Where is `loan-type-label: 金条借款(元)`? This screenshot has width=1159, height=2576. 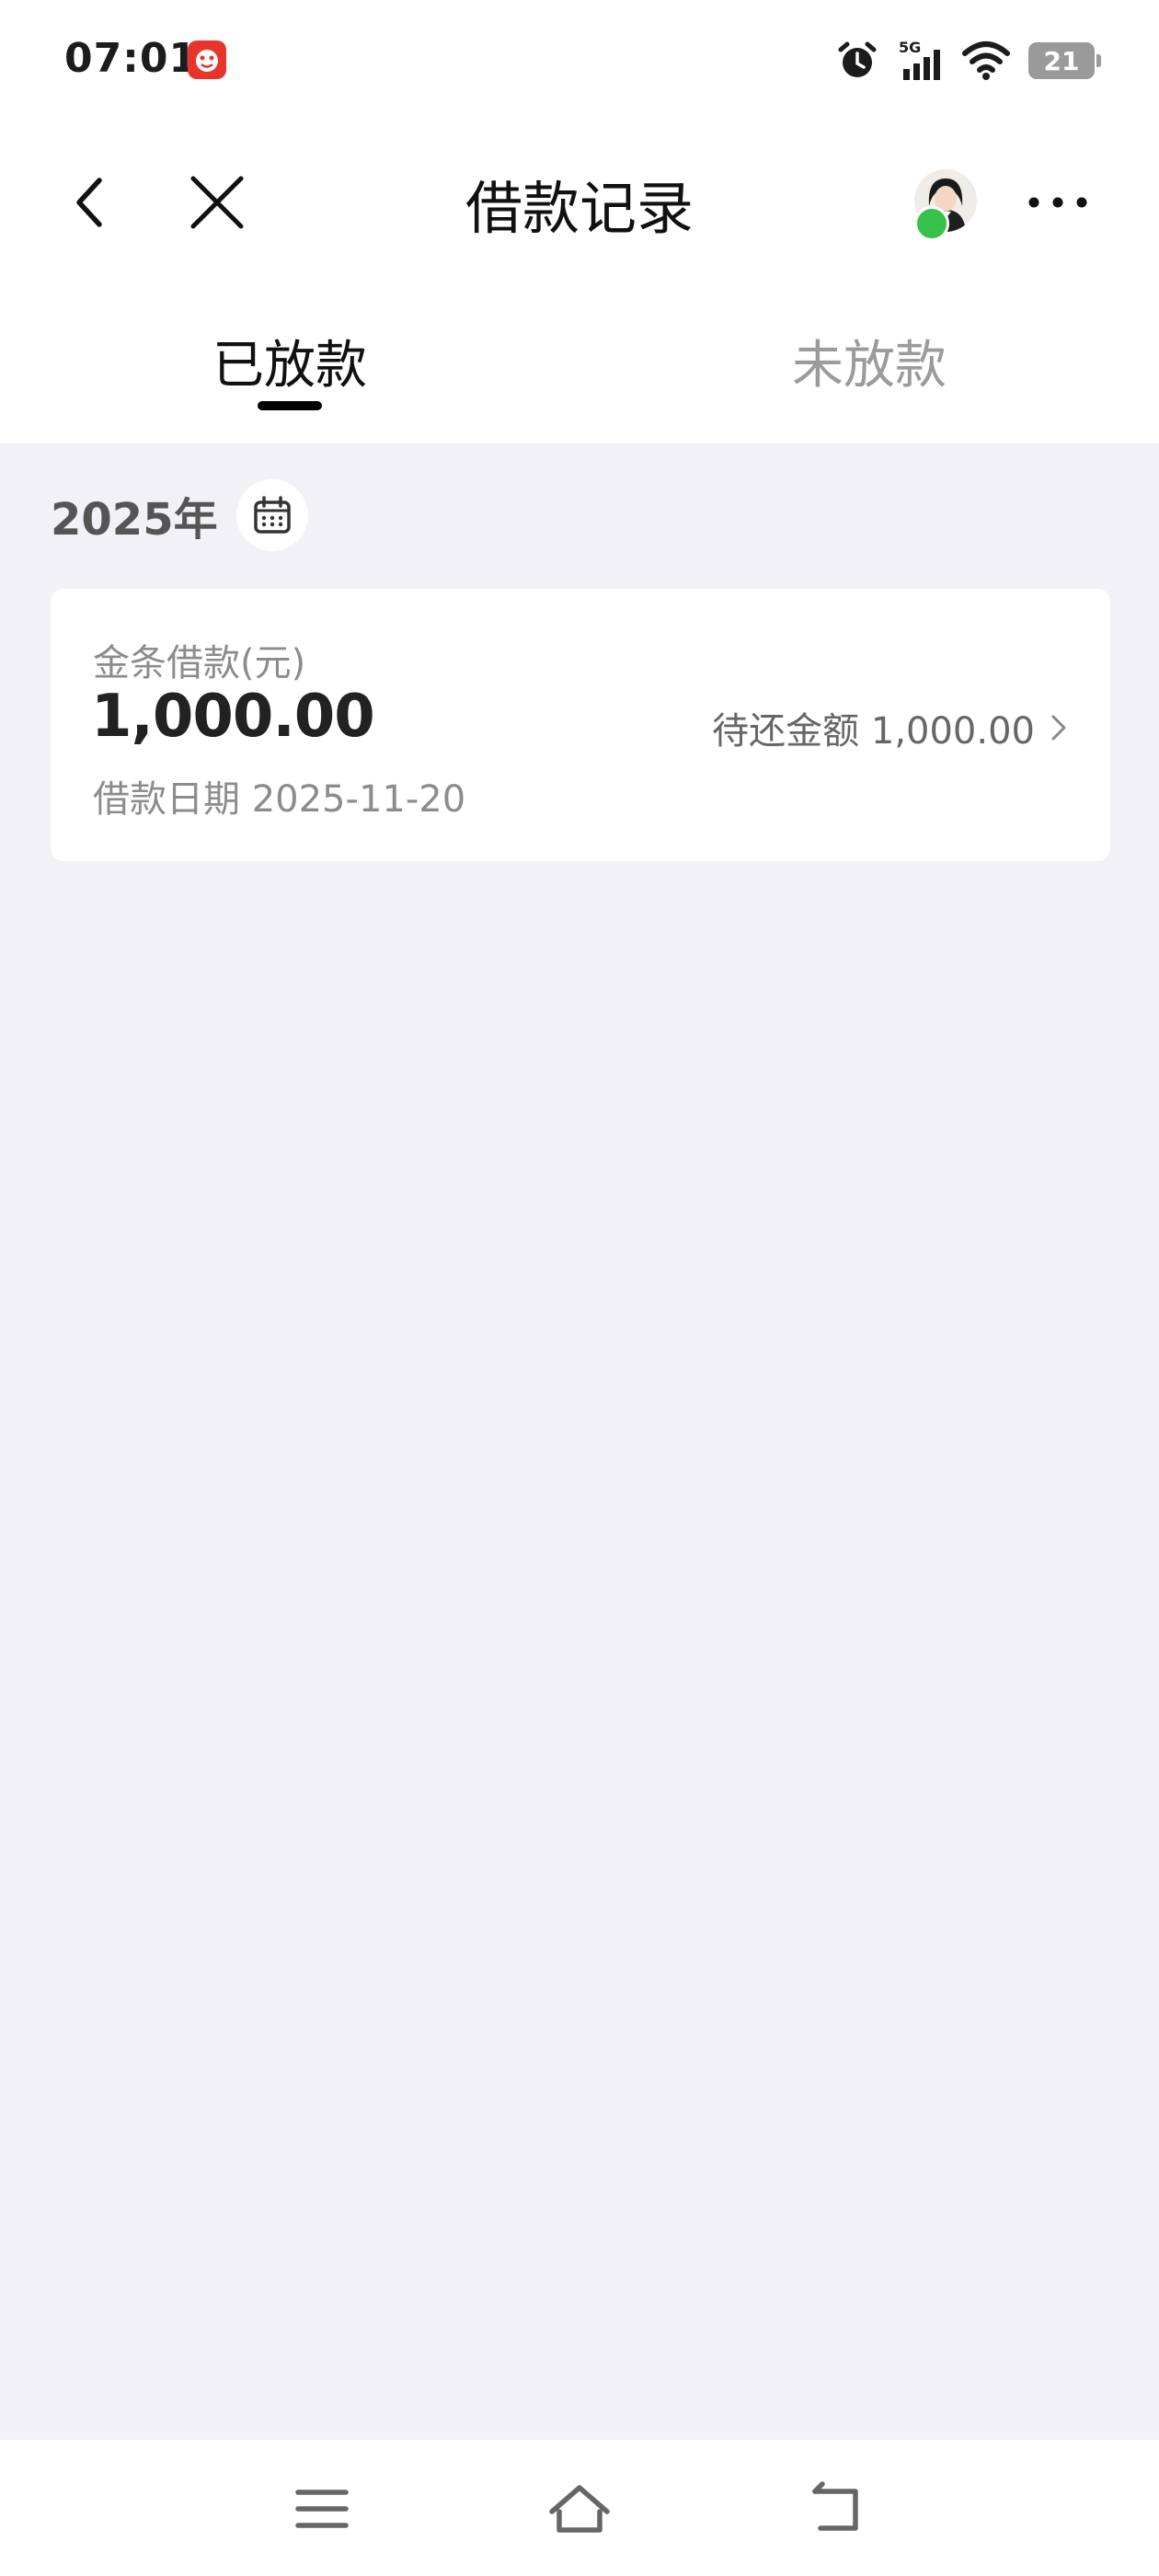 loan-type-label: 金条借款(元) is located at coordinates (199, 663).